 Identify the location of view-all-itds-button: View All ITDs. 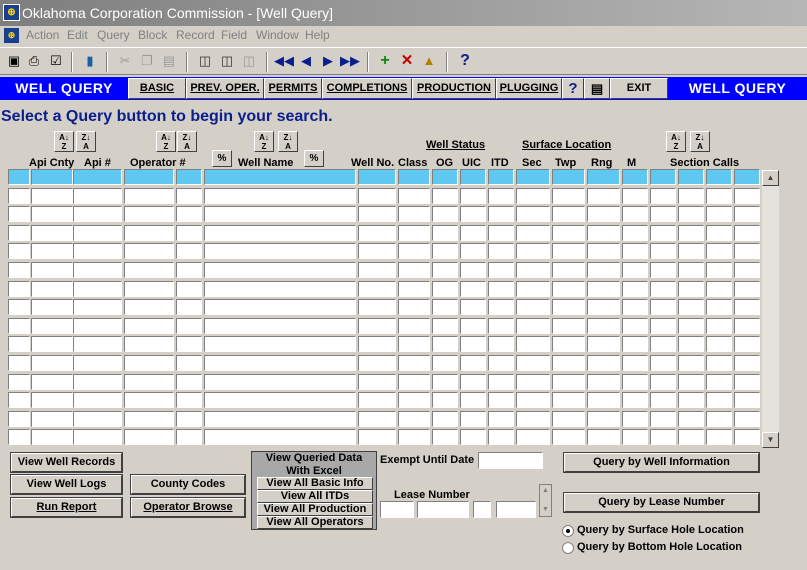
(315, 496).